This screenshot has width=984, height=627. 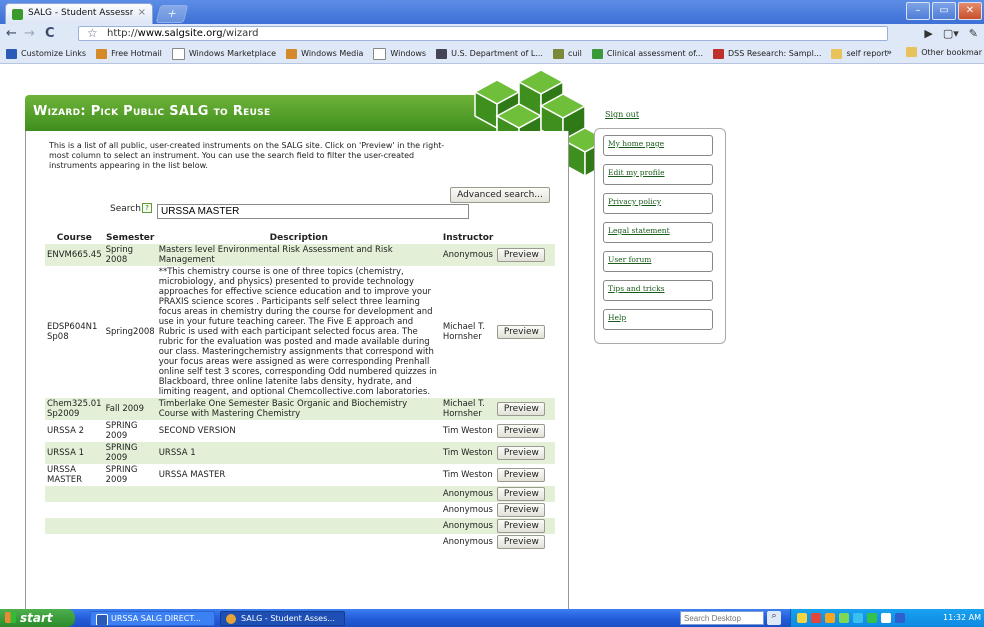 What do you see at coordinates (970, 11) in the screenshot?
I see `close-window-button: ✕` at bounding box center [970, 11].